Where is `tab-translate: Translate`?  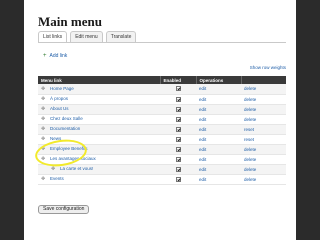
tab-translate: Translate is located at coordinates (121, 36).